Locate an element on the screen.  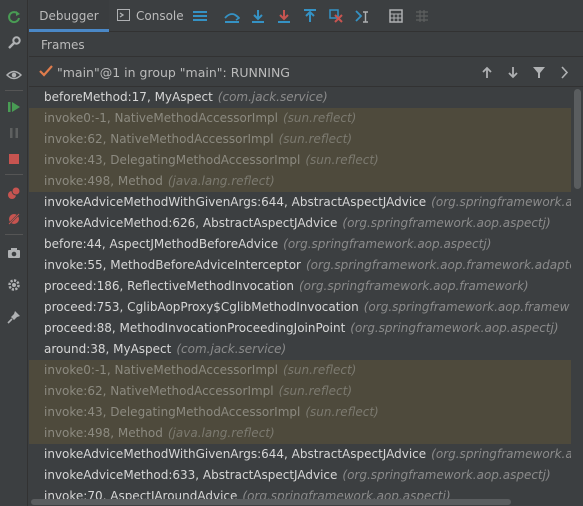
resume-icon is located at coordinates (14, 107).